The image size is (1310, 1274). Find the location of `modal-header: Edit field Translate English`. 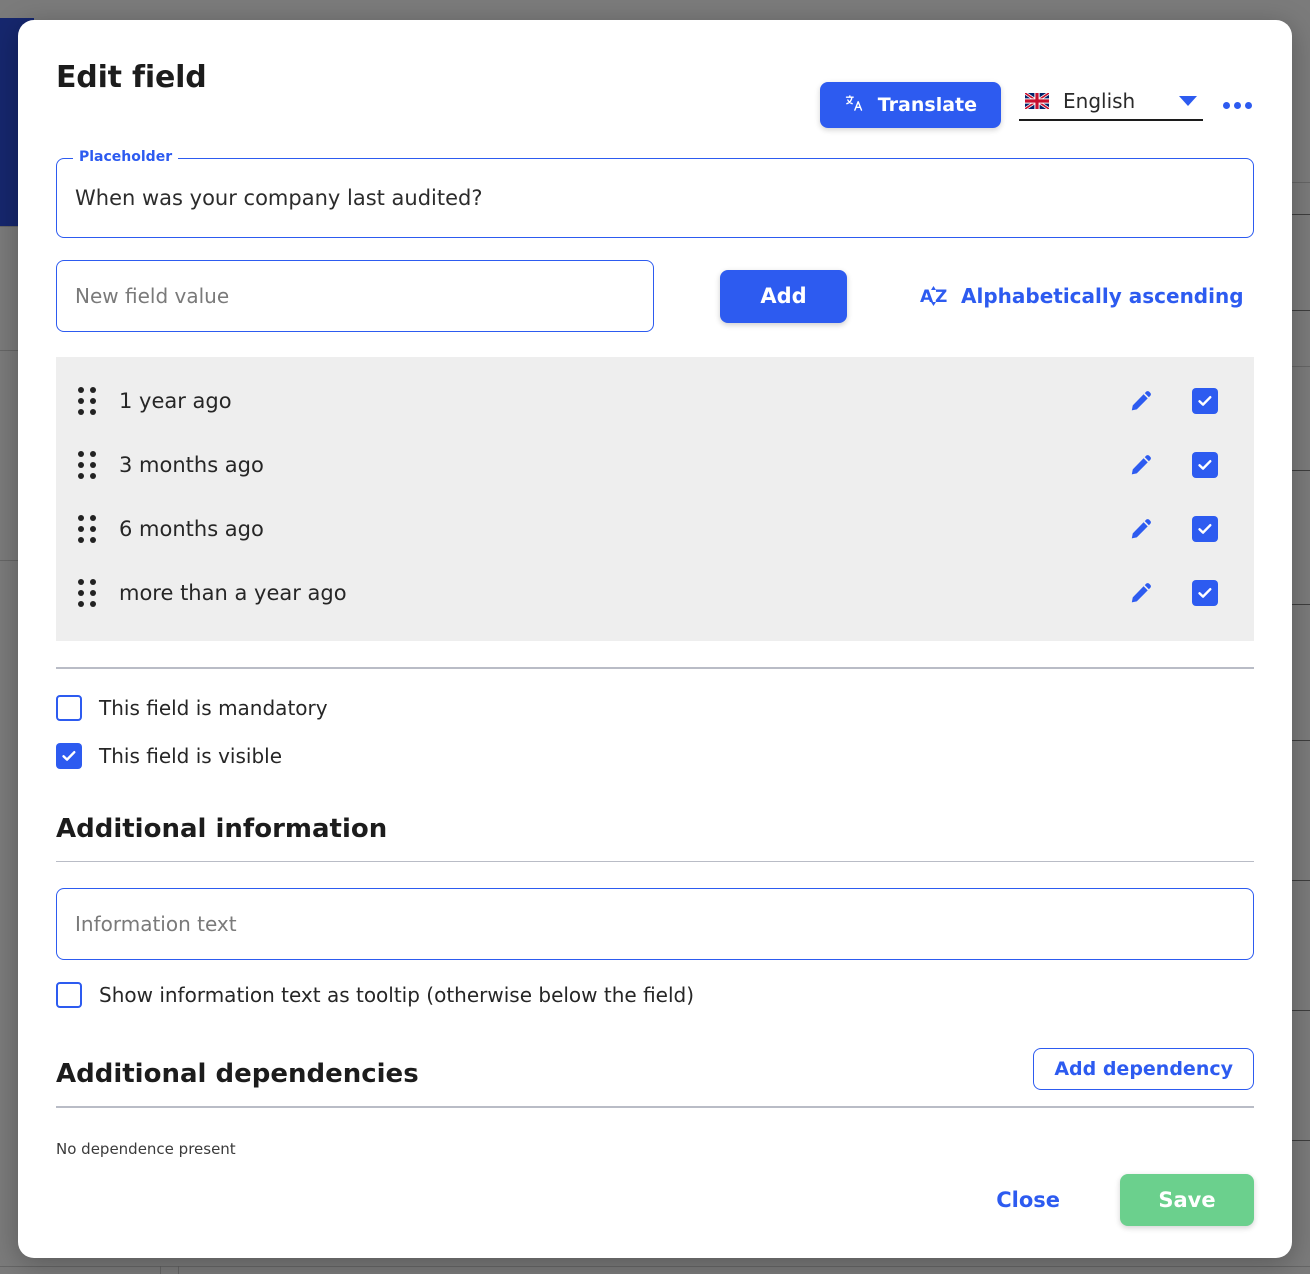

modal-header: Edit field Translate English is located at coordinates (655, 74).